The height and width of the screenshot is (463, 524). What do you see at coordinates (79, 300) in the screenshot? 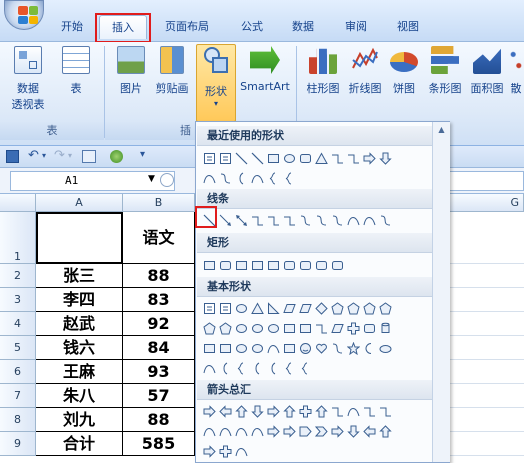
I see `name-cell: 李四` at bounding box center [79, 300].